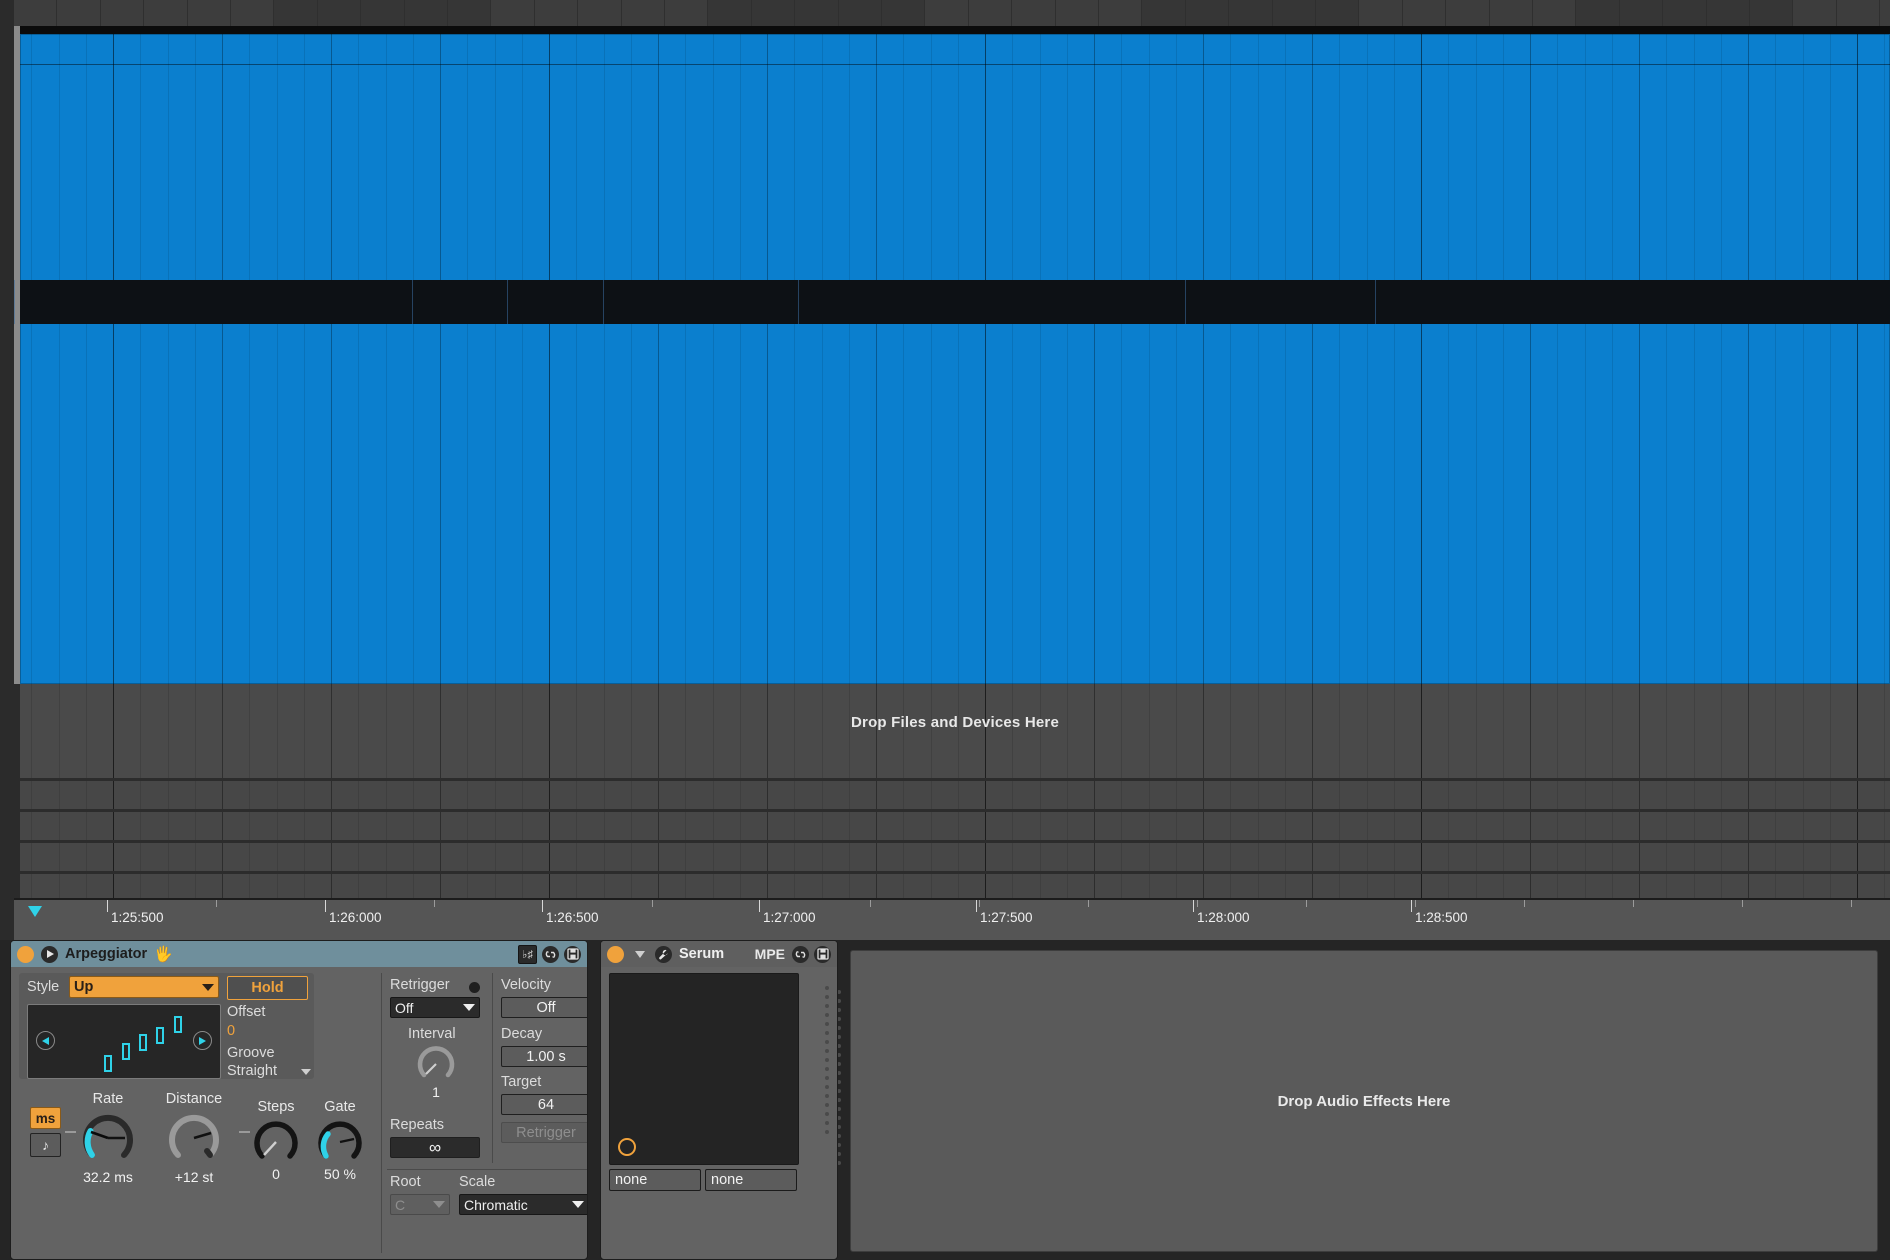  Describe the element at coordinates (436, 1092) in the screenshot. I see `interval-value: 1` at that location.